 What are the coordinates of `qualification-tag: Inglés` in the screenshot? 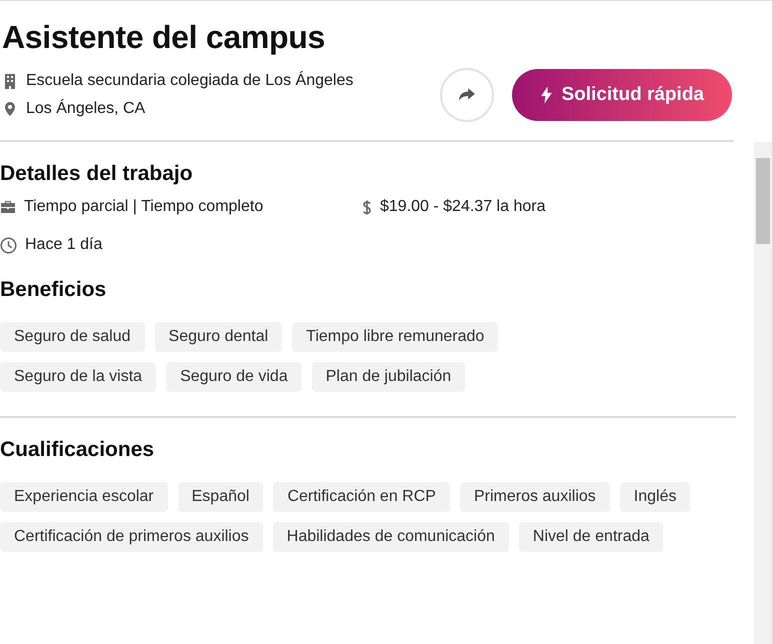 It's located at (655, 497).